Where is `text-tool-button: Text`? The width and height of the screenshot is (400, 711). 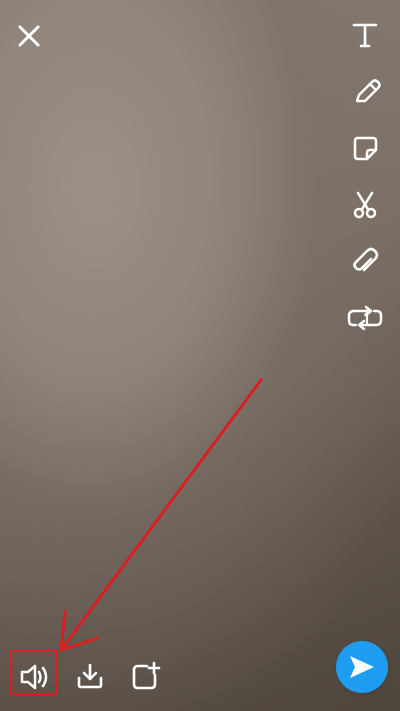 text-tool-button: Text is located at coordinates (365, 35).